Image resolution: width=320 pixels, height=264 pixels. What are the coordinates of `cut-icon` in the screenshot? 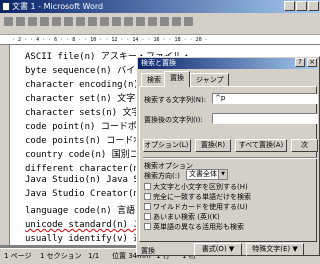 It's located at (80, 21).